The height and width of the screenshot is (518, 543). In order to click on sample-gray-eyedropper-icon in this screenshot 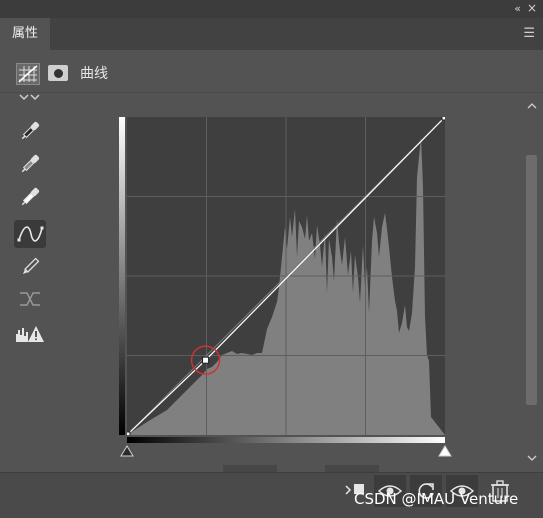, I will do `click(30, 165)`.